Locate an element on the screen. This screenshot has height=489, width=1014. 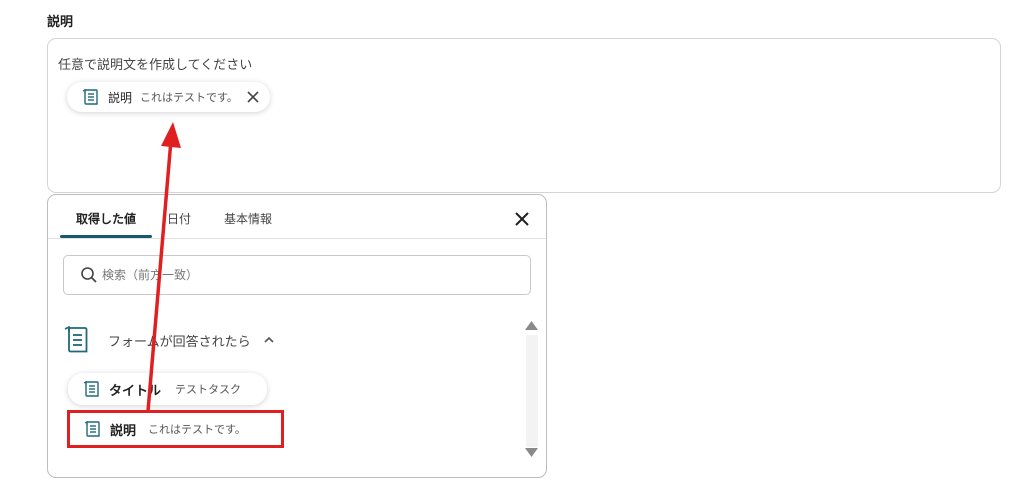
tab-acquired-values: 取得した値 is located at coordinates (106, 218).